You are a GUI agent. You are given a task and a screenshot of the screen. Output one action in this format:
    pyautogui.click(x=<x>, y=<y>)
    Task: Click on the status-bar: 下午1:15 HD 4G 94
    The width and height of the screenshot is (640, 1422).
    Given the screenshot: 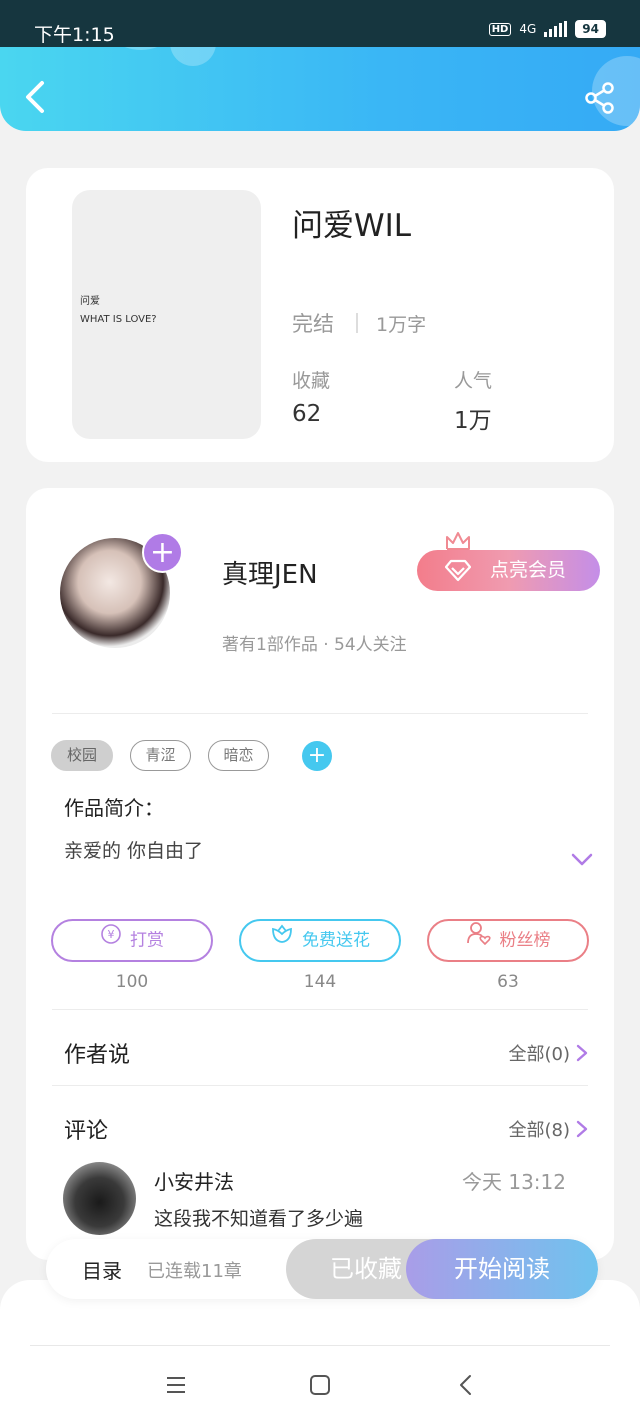 What is the action you would take?
    pyautogui.click(x=320, y=23)
    